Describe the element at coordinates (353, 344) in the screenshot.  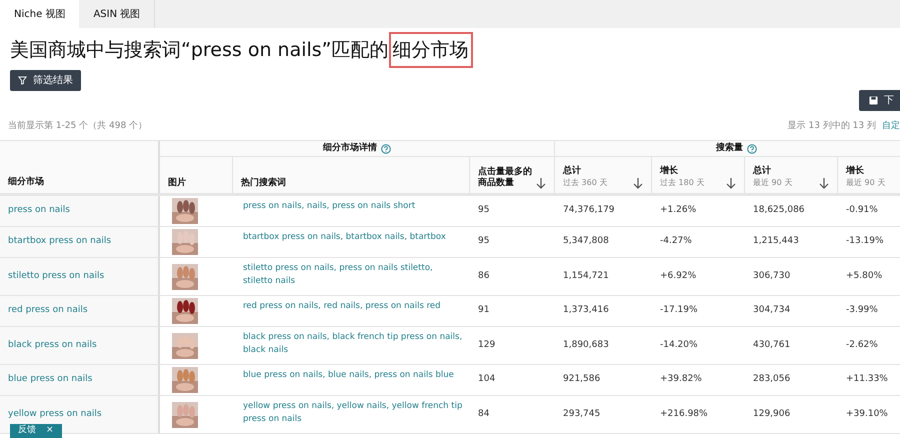
I see `keyword-links: black press on nails, black french tip press on nails, black nails` at that location.